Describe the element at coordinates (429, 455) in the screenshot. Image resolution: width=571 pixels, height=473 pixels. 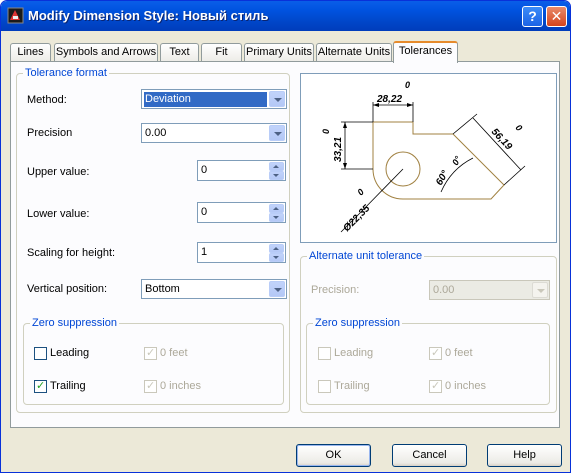
I see `cancel-button: Cancel` at that location.